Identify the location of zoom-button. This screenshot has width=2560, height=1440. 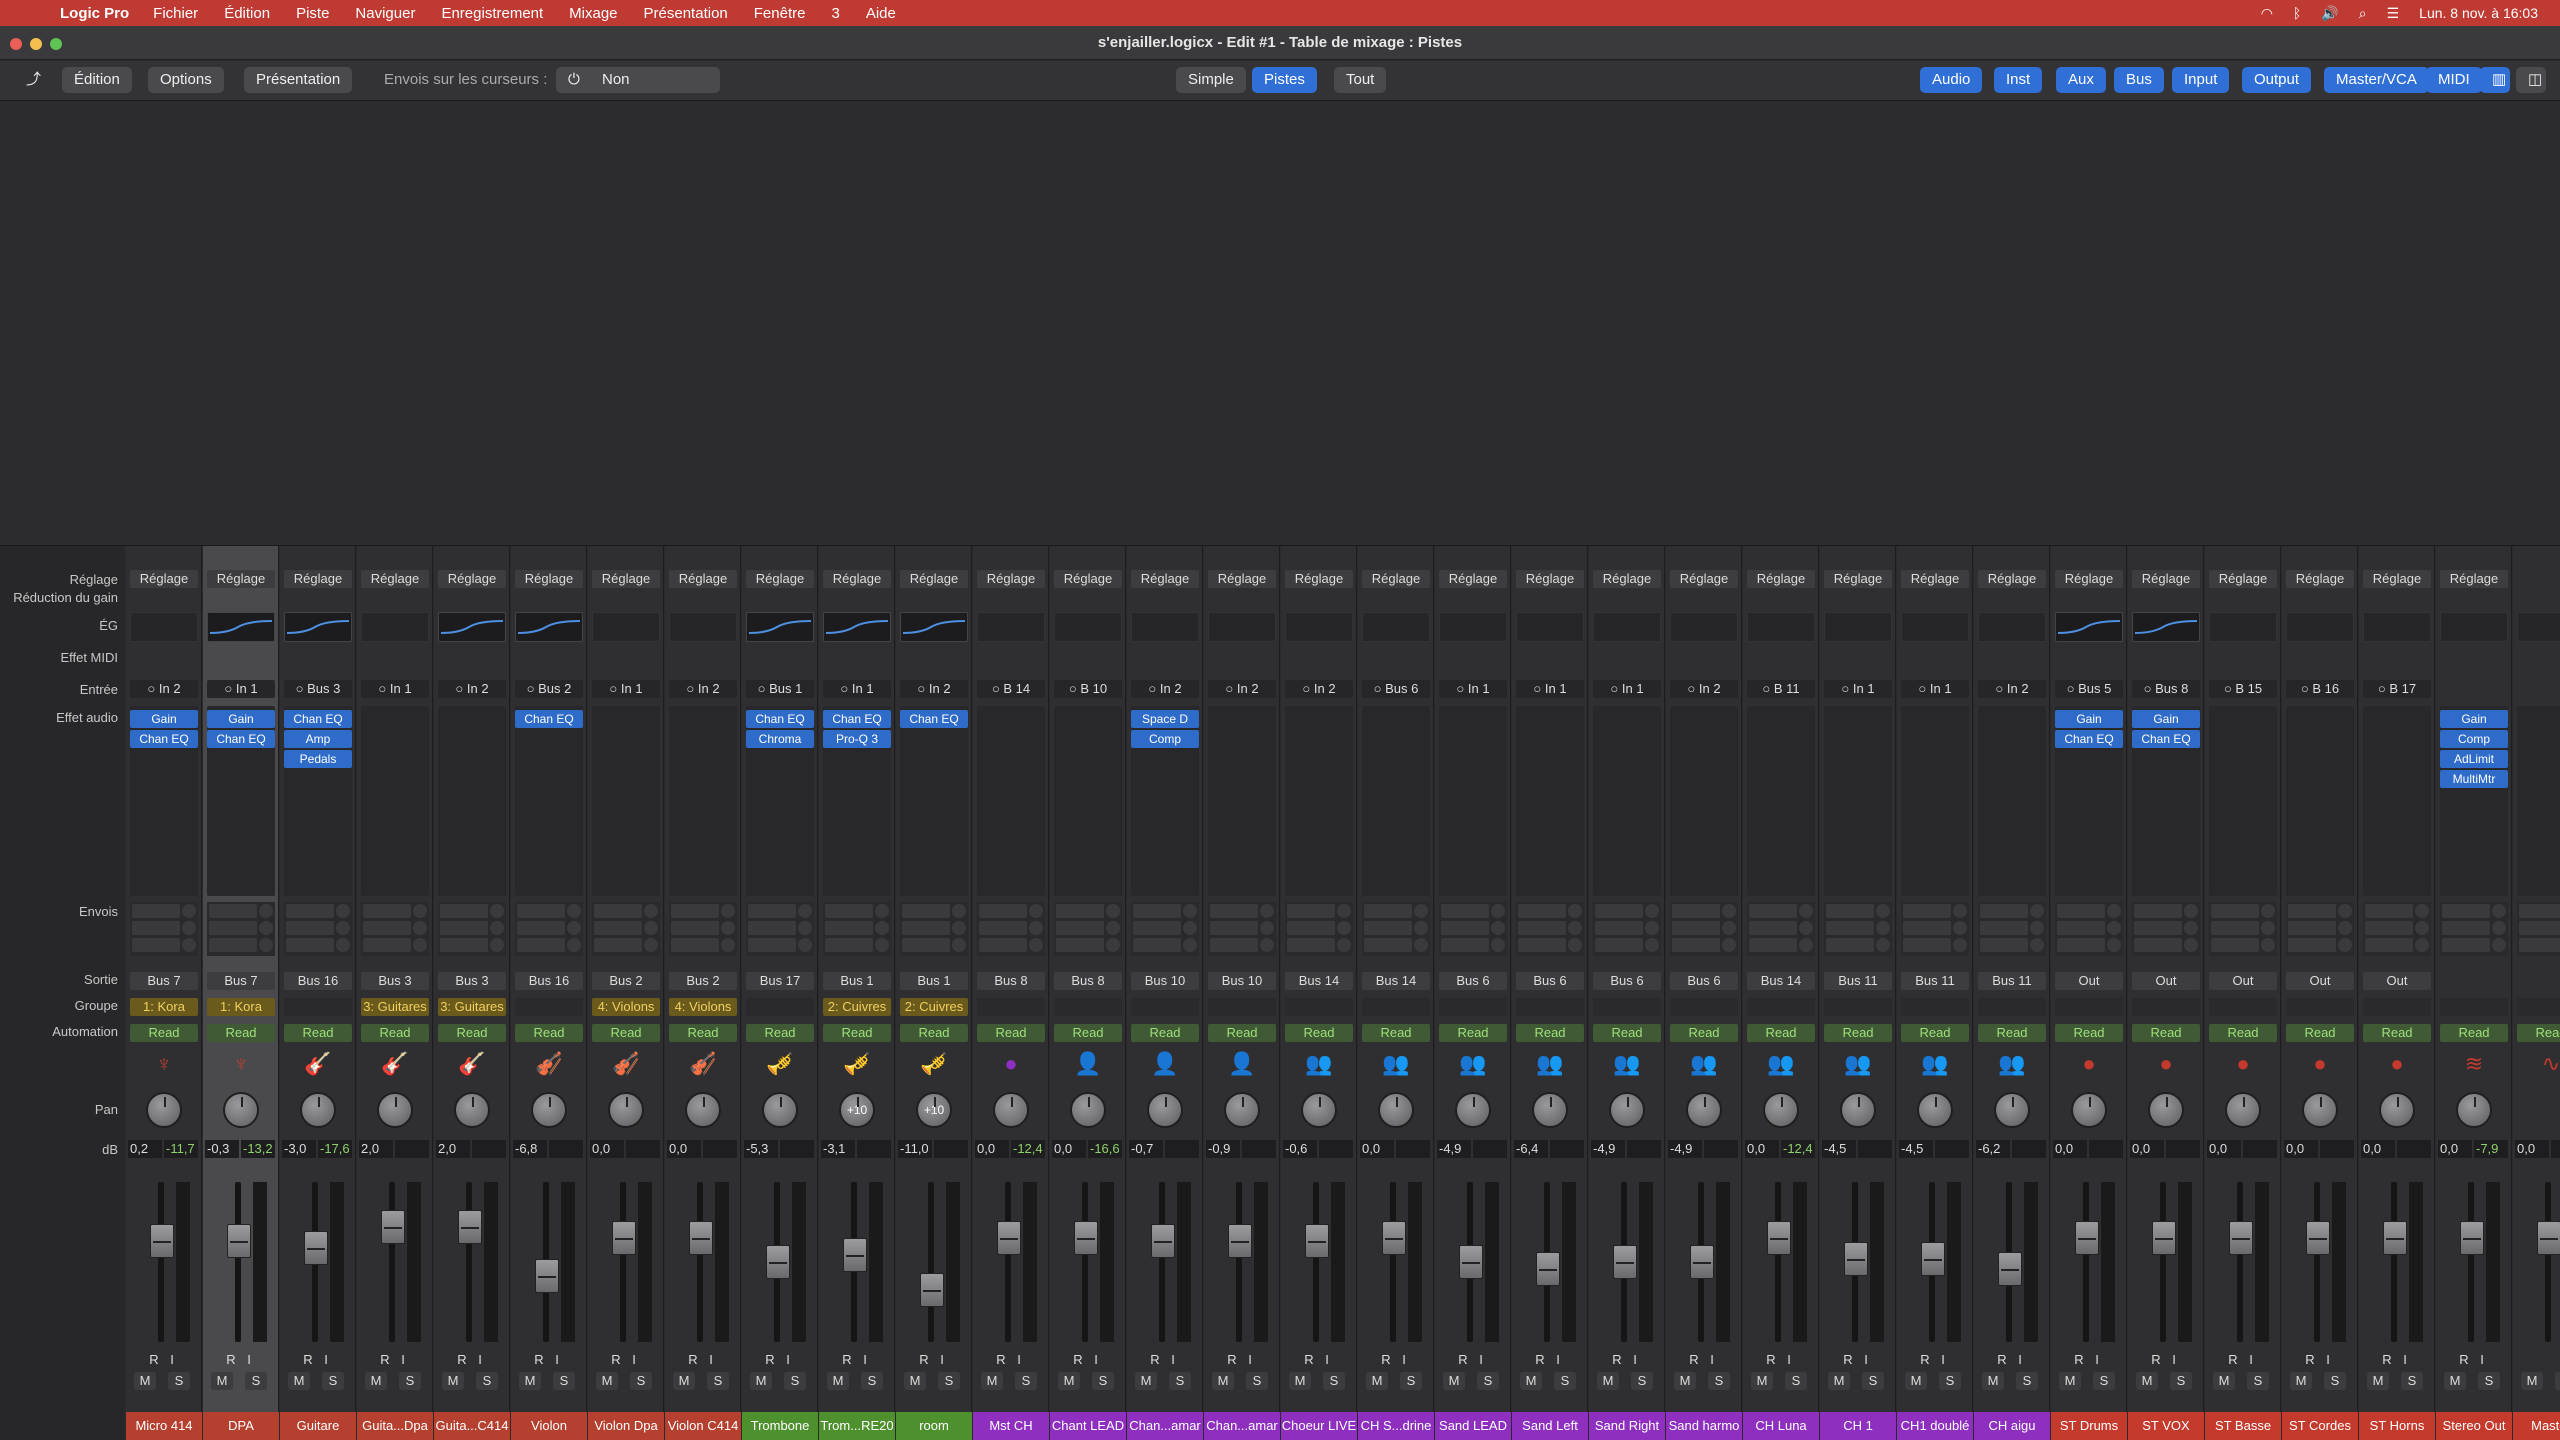
(56, 44).